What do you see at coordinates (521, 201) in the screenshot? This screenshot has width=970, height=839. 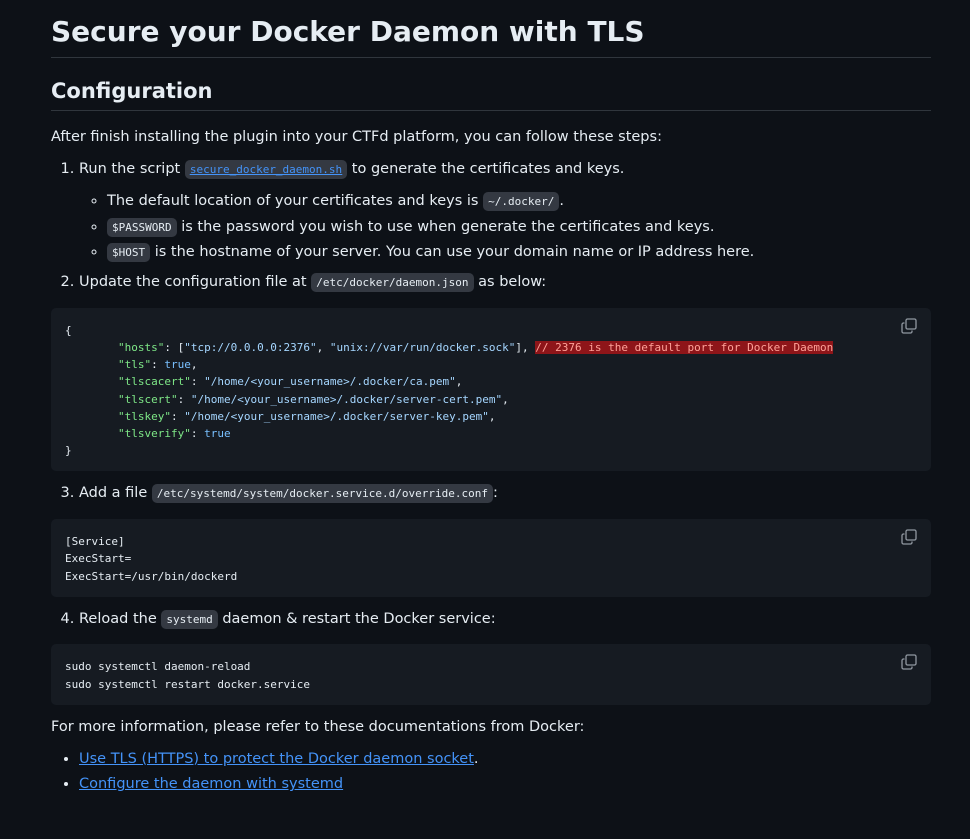 I see `inline-code: ~/.docker/` at bounding box center [521, 201].